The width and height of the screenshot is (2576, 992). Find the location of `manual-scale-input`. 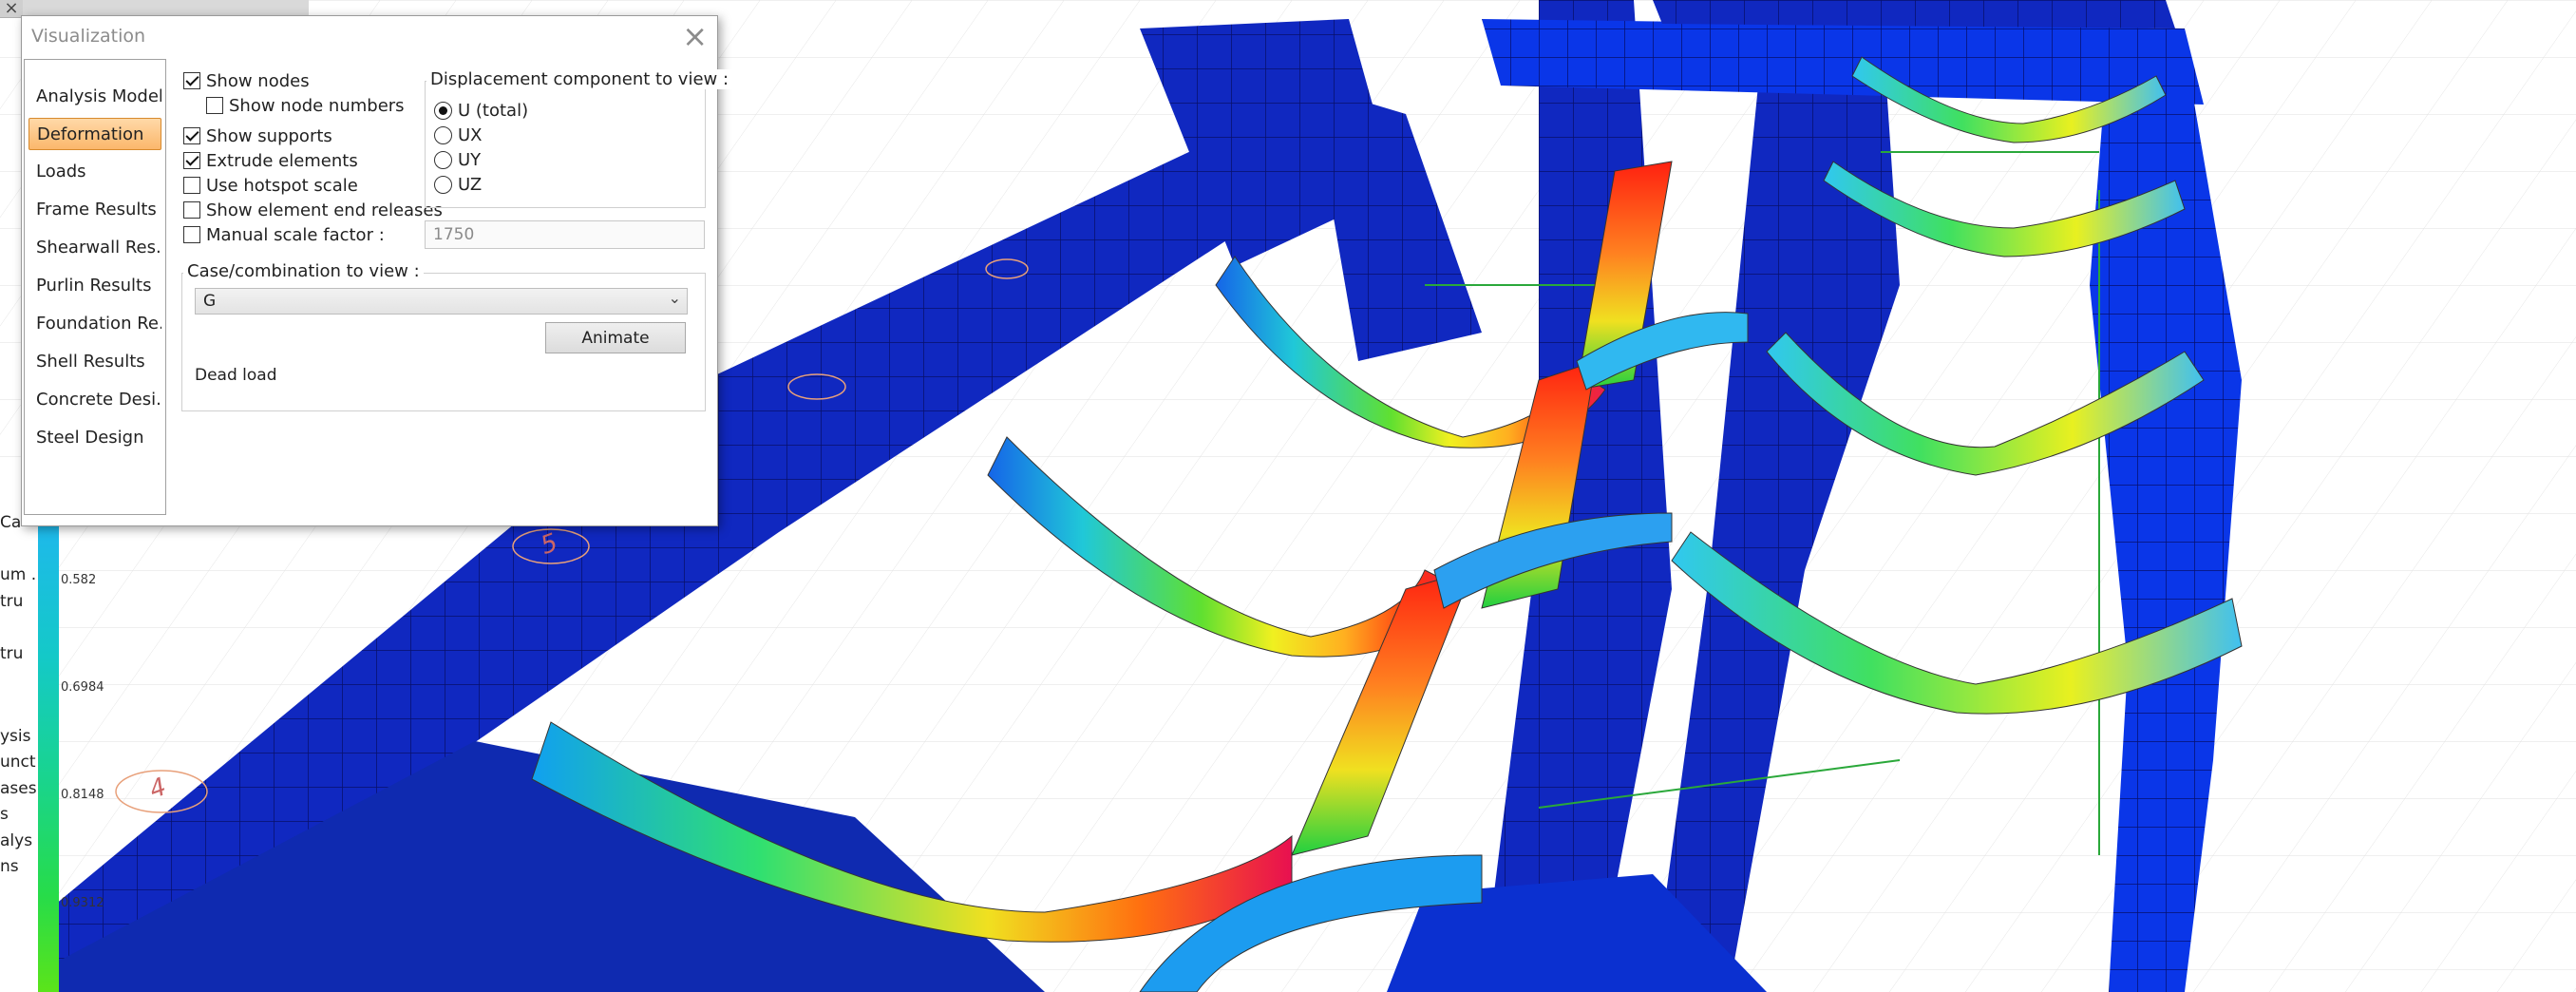

manual-scale-input is located at coordinates (565, 235).